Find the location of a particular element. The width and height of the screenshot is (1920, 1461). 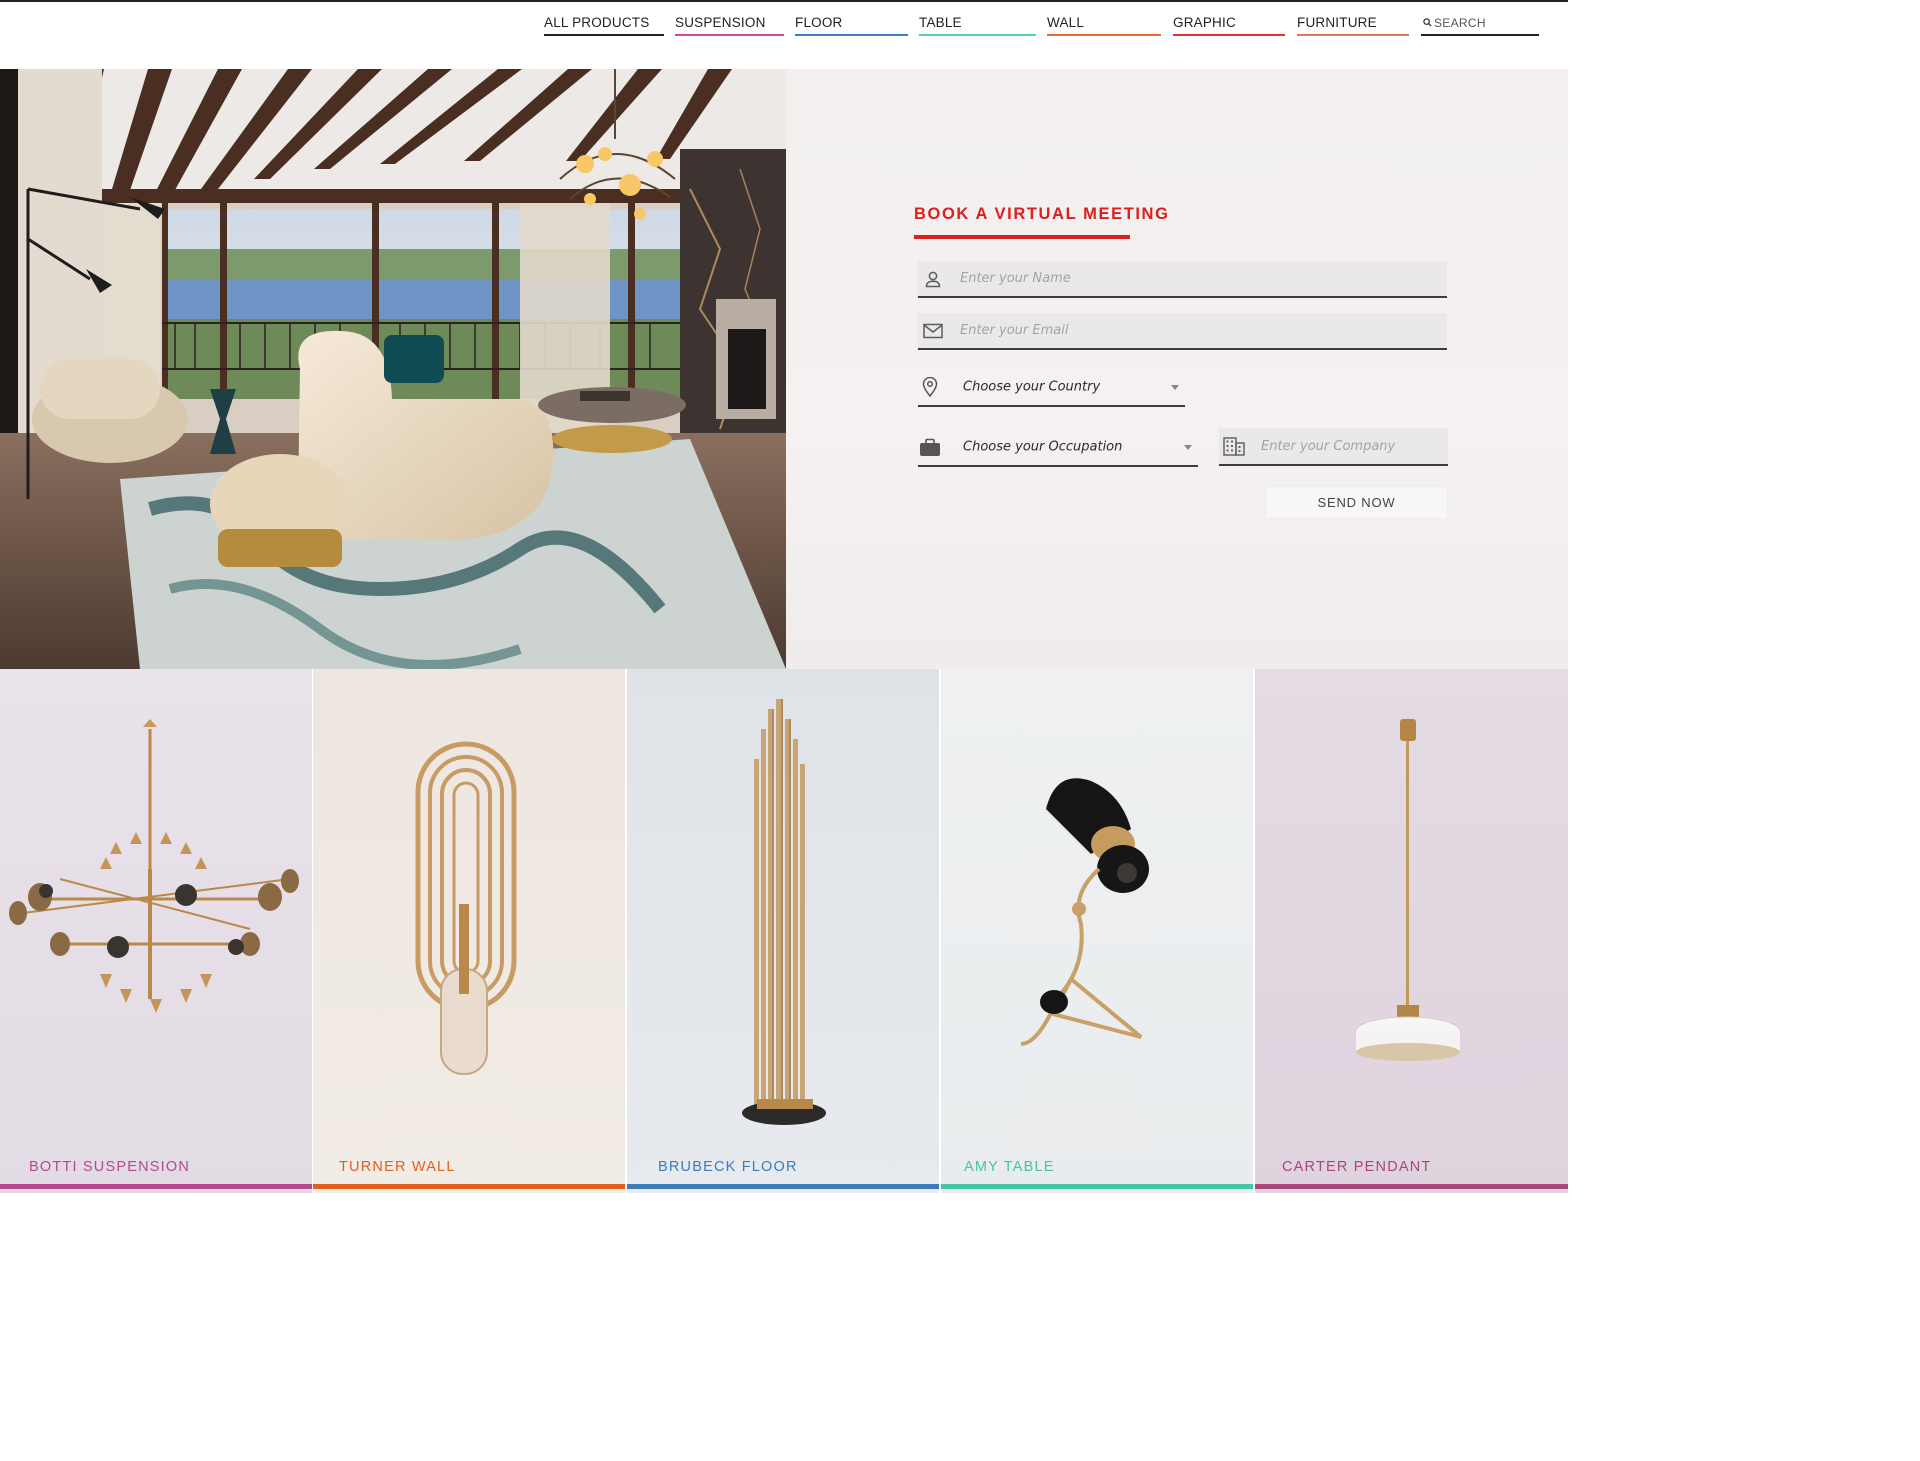

briefcase-icon is located at coordinates (930, 447).